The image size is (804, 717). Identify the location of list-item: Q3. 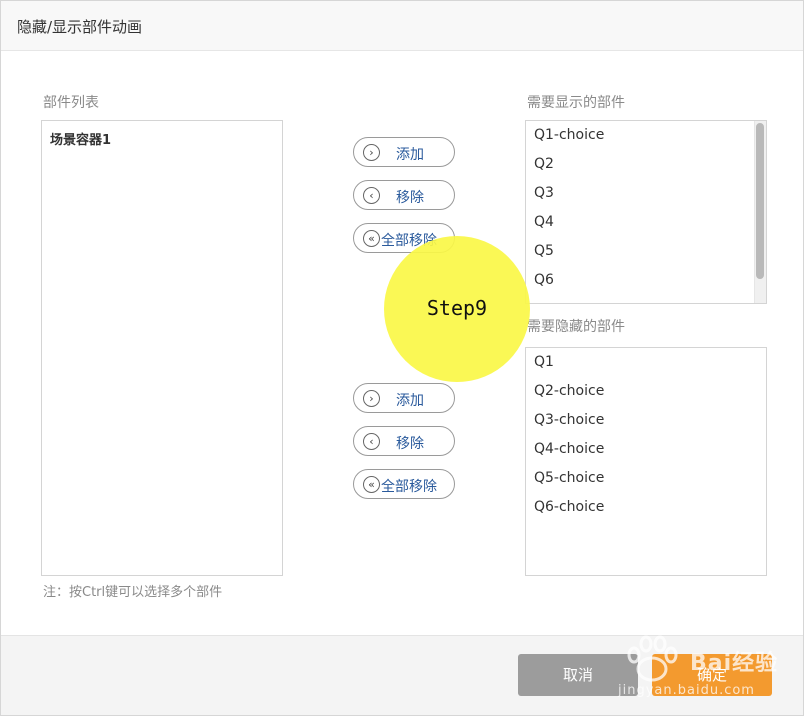
(544, 193).